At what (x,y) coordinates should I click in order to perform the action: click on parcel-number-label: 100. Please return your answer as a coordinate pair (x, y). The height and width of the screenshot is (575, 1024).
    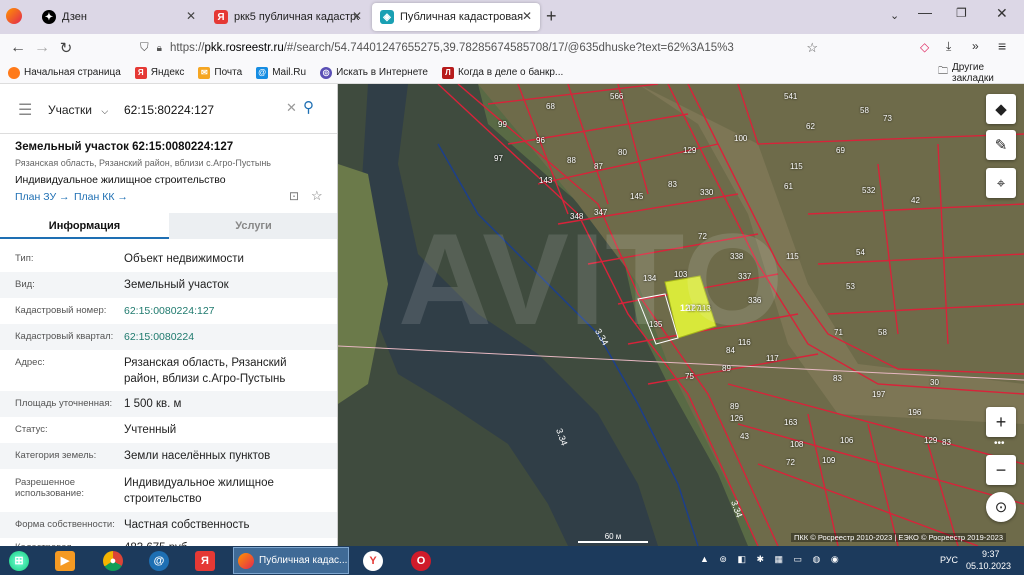
    Looking at the image, I should click on (741, 138).